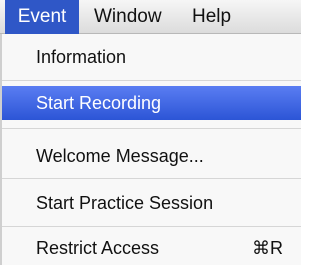 Image resolution: width=320 pixels, height=265 pixels. I want to click on menu-item-start-recording: Start Recording, so click(151, 103).